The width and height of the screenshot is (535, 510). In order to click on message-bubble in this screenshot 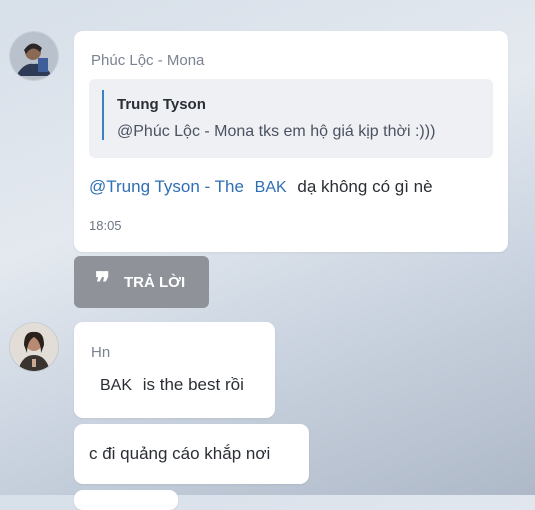, I will do `click(126, 500)`.